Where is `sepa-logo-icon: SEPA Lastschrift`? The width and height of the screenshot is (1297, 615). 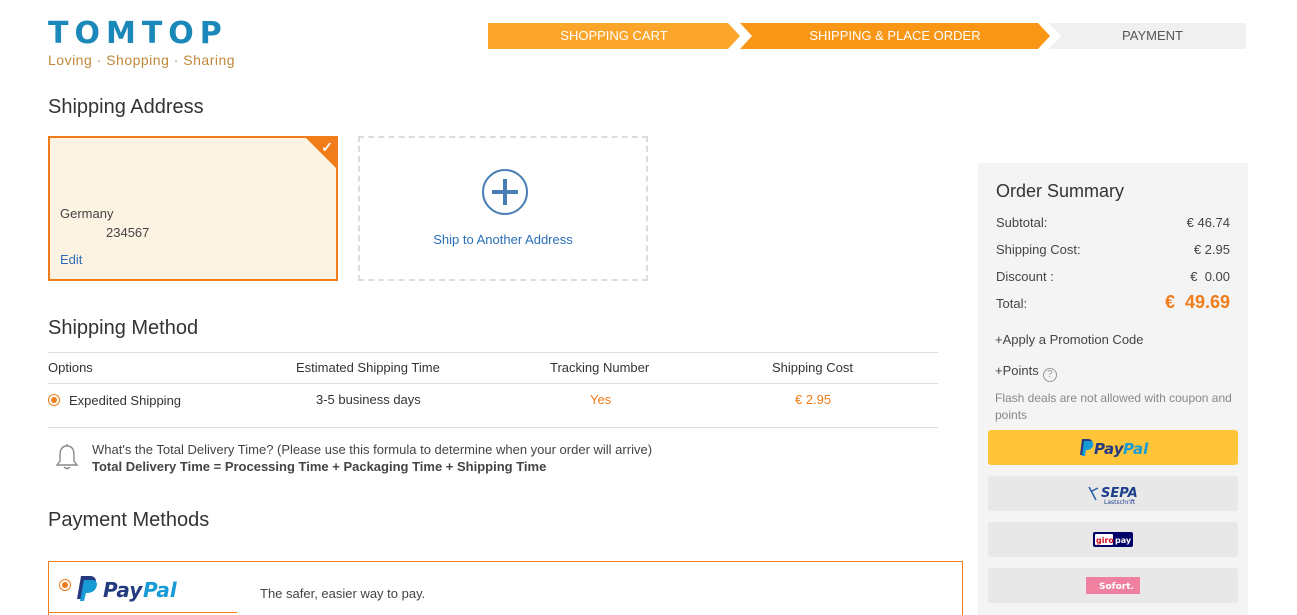 sepa-logo-icon: SEPA Lastschrift is located at coordinates (1113, 496).